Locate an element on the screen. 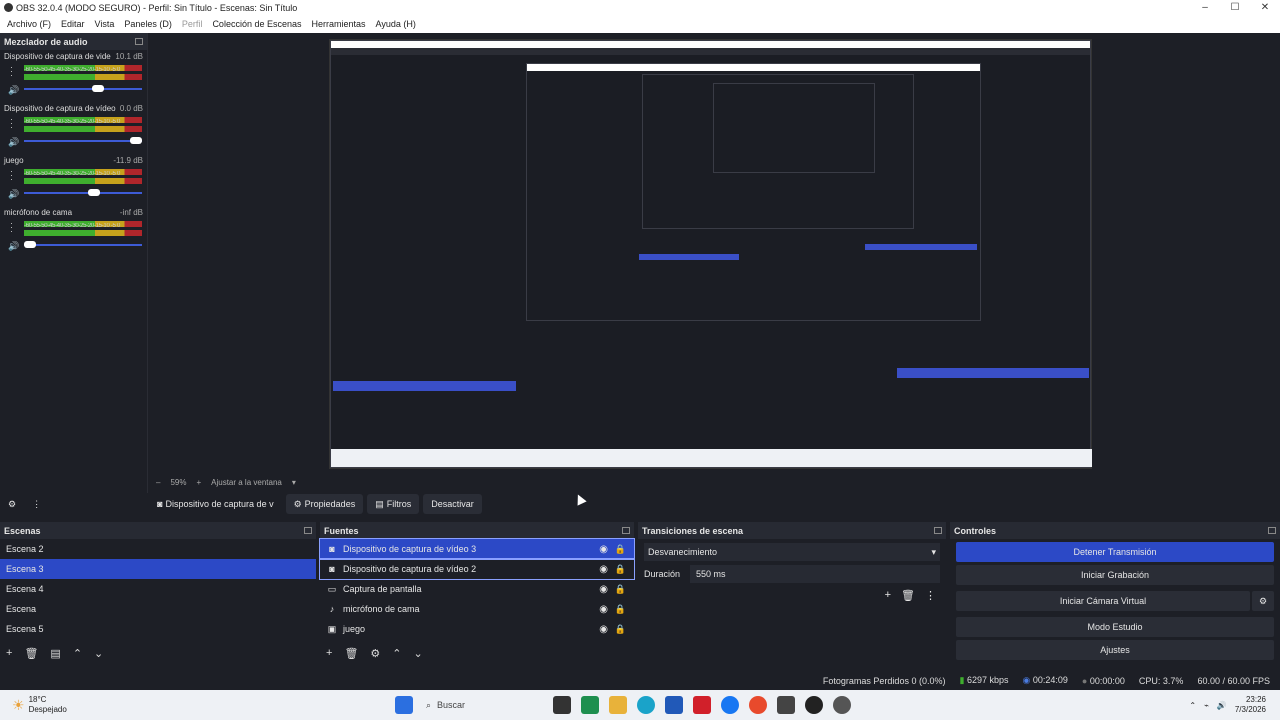  chevron-down-icon: ▾ is located at coordinates (294, 482).